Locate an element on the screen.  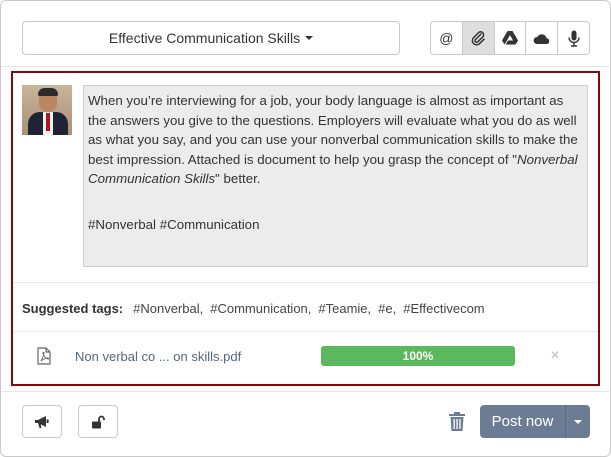
onedrive-button is located at coordinates (542, 38).